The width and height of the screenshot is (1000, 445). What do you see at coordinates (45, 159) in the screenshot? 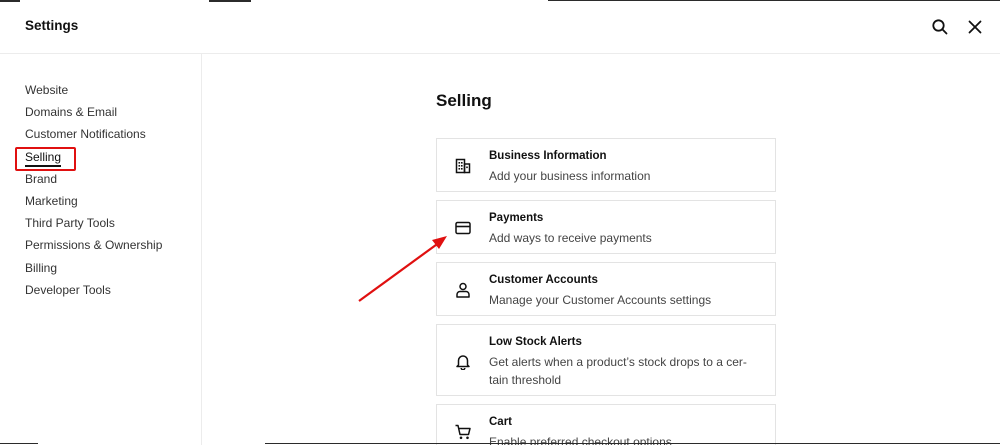
I see `selling-highlight-box` at bounding box center [45, 159].